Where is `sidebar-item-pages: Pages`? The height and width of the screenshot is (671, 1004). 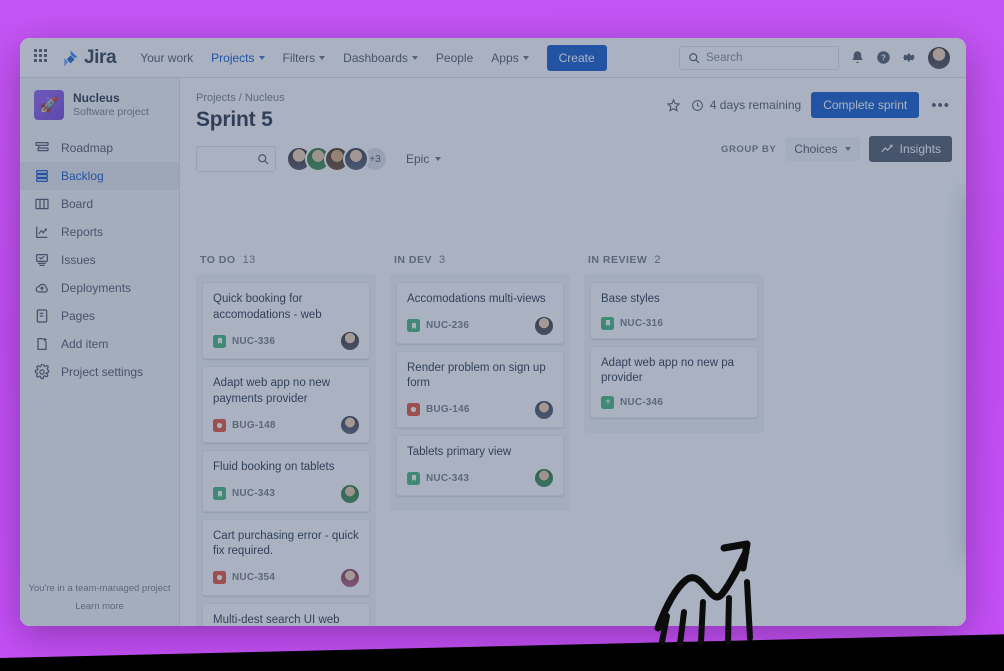 sidebar-item-pages: Pages is located at coordinates (99, 316).